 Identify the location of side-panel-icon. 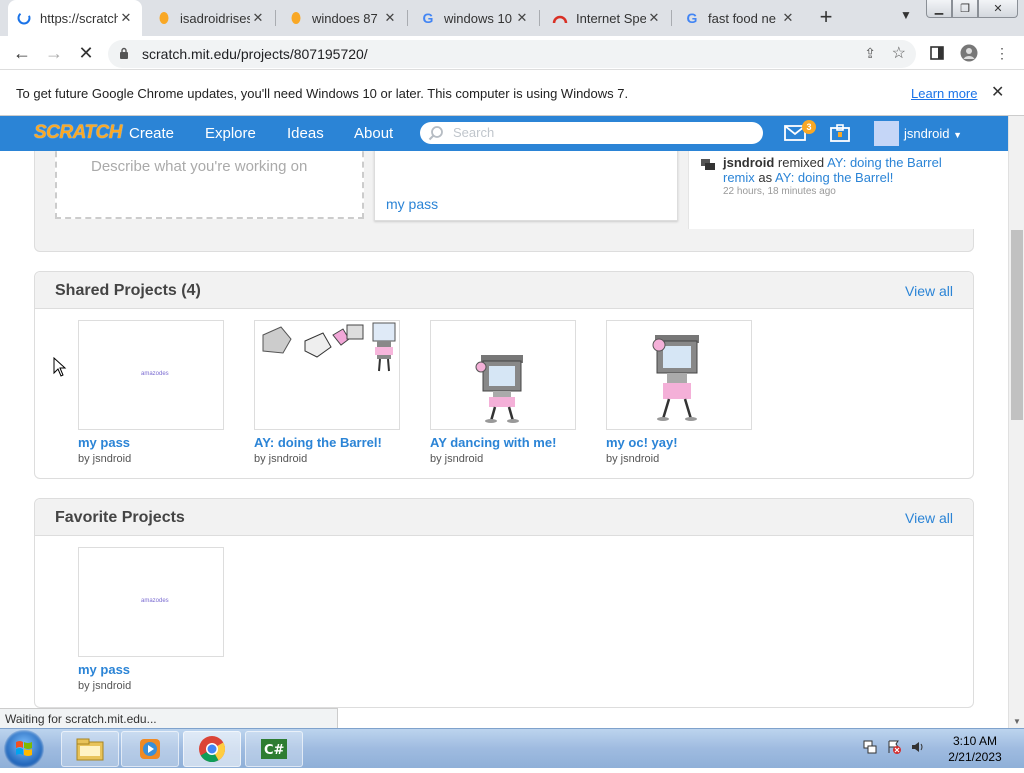
(937, 53).